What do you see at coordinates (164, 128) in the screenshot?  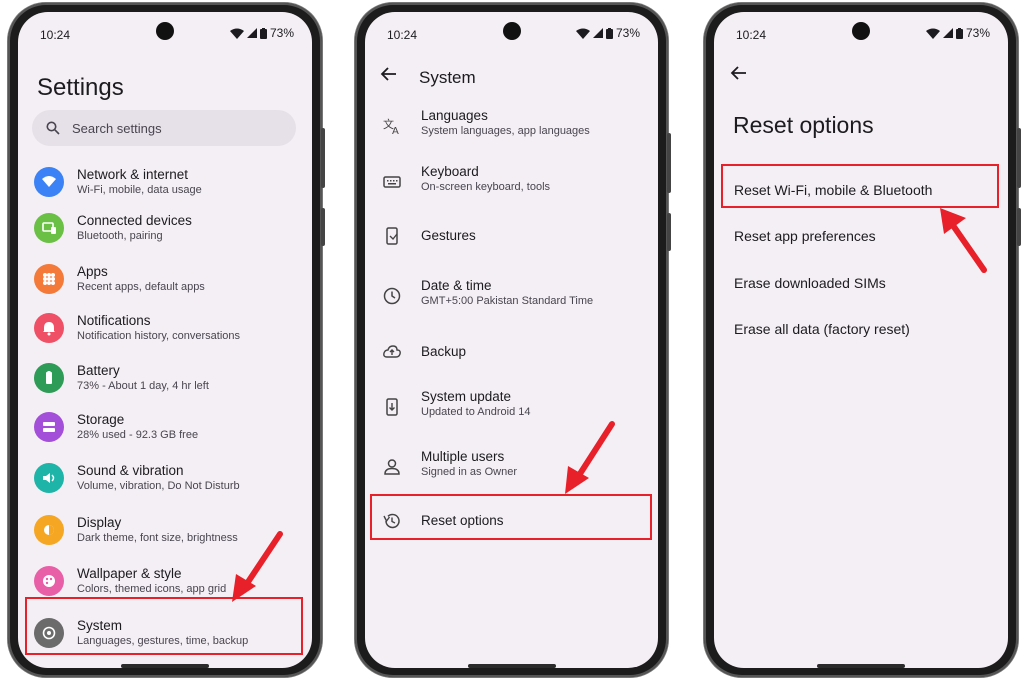 I see `search-bar: Search settings` at bounding box center [164, 128].